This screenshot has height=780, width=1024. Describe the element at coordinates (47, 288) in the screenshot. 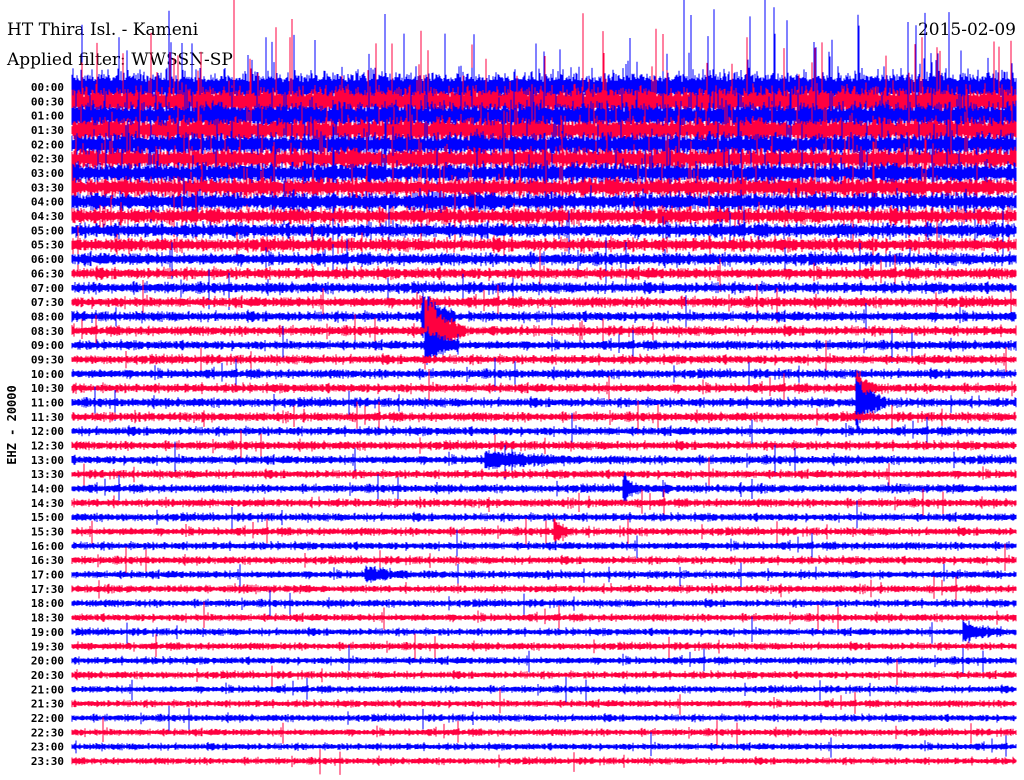

I see `row-time-label: 07:00` at that location.